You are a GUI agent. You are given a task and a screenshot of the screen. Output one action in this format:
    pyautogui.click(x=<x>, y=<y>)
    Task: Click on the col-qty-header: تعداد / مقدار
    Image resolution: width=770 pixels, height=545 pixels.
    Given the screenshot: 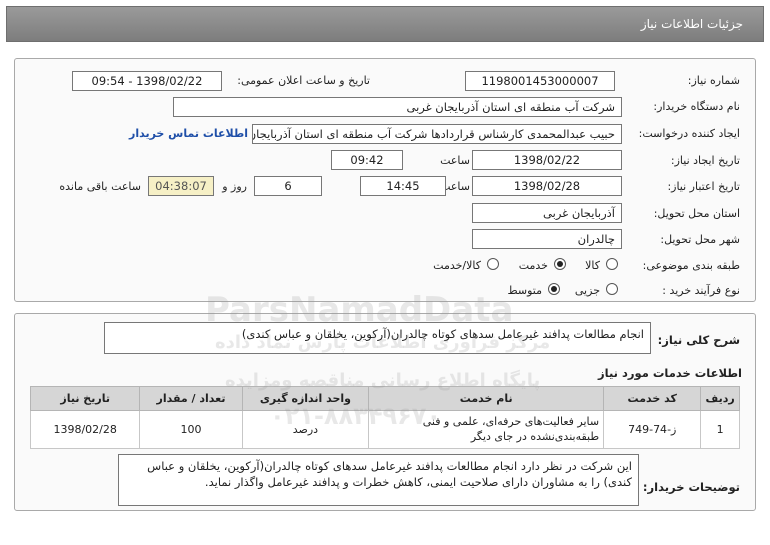 What is the action you would take?
    pyautogui.click(x=191, y=398)
    